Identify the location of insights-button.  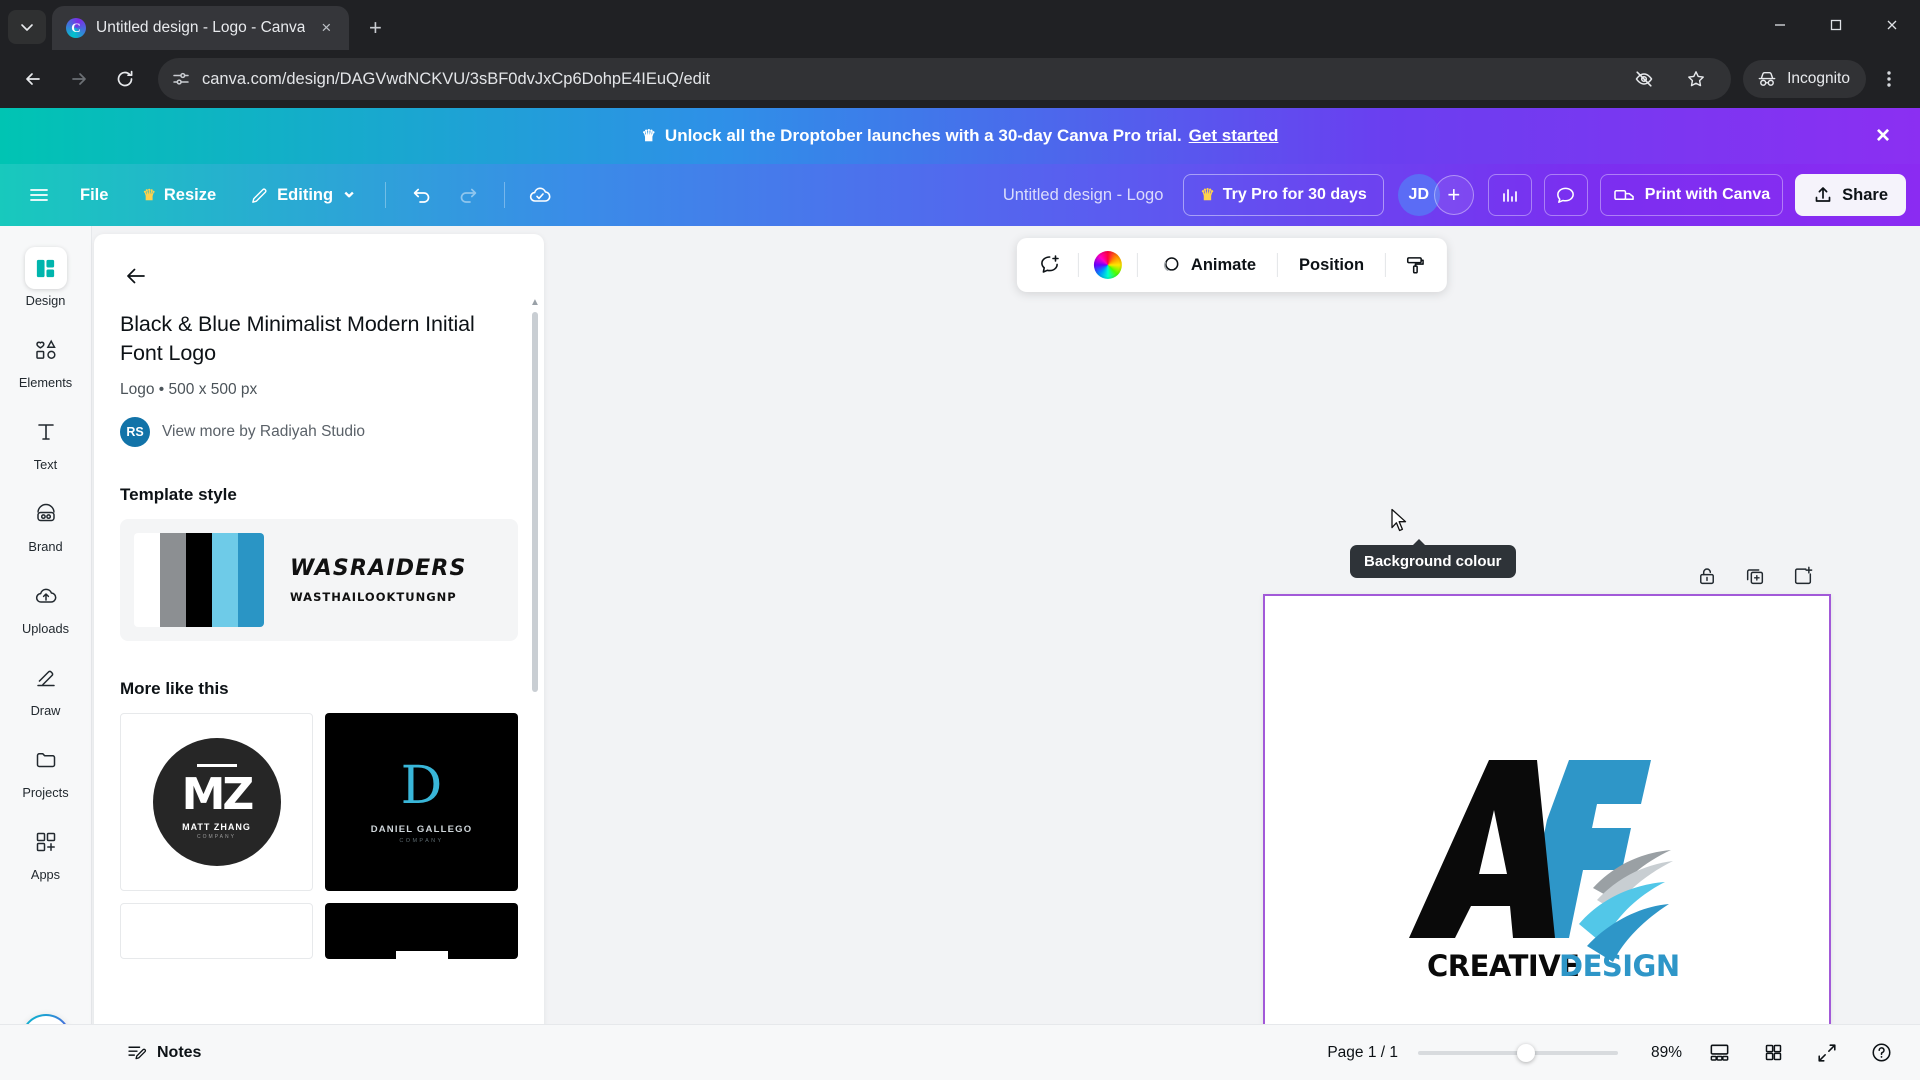
(1509, 195).